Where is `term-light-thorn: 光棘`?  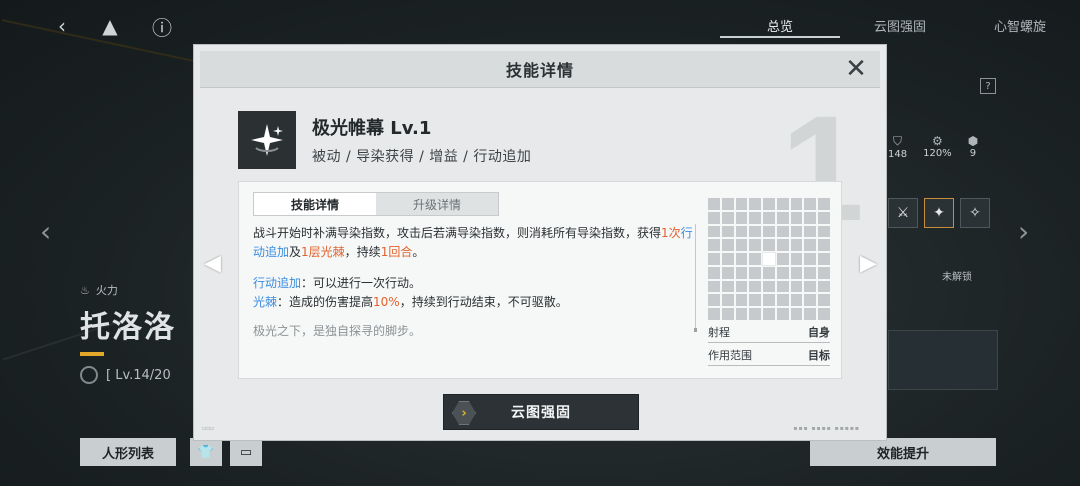
term-light-thorn: 光棘 is located at coordinates (265, 302).